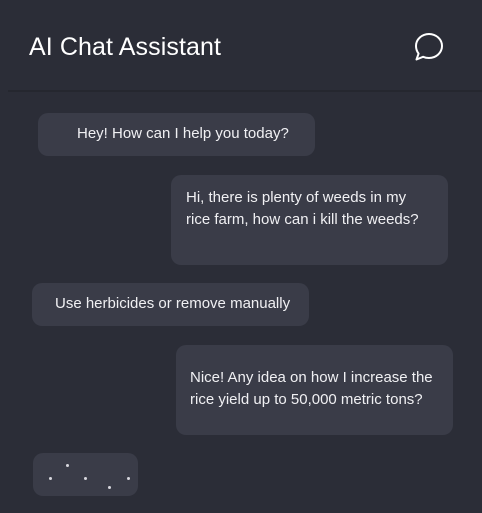 The height and width of the screenshot is (513, 482). What do you see at coordinates (85, 474) in the screenshot?
I see `typing-indicator` at bounding box center [85, 474].